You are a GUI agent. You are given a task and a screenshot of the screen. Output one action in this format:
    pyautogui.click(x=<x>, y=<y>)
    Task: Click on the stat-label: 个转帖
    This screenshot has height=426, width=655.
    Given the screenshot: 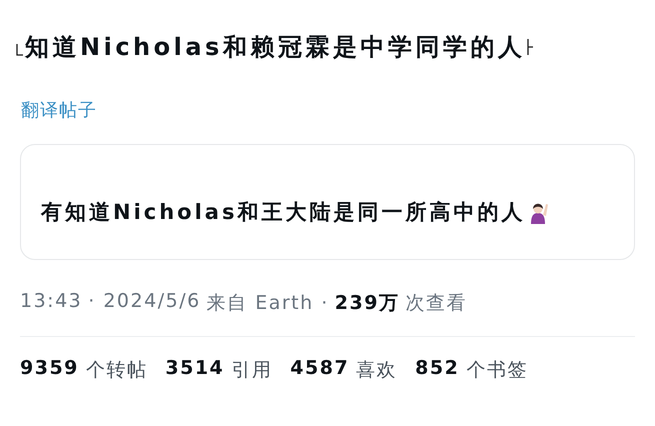 What is the action you would take?
    pyautogui.click(x=117, y=370)
    